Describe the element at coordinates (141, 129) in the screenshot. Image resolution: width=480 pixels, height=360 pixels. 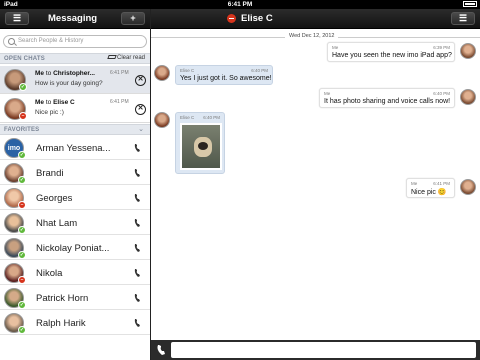
I see `chevron-down-icon: ⌄` at that location.